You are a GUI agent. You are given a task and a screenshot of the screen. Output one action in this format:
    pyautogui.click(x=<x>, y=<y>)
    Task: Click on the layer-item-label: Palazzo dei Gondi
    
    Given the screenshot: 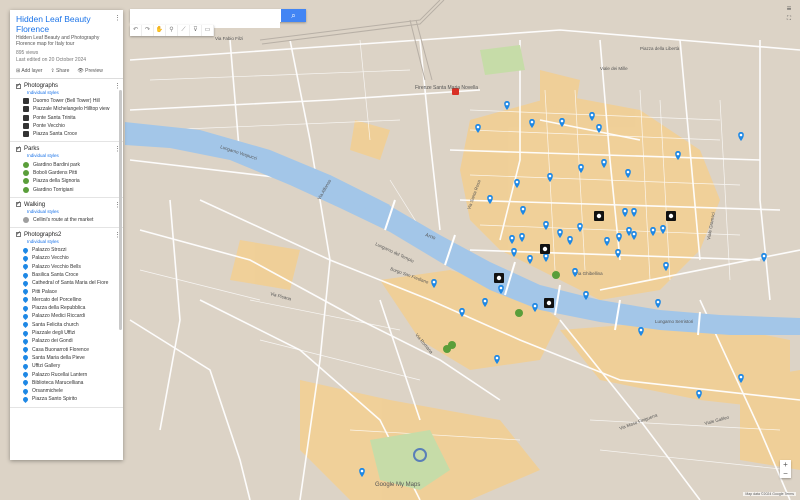 What is the action you would take?
    pyautogui.click(x=52, y=341)
    